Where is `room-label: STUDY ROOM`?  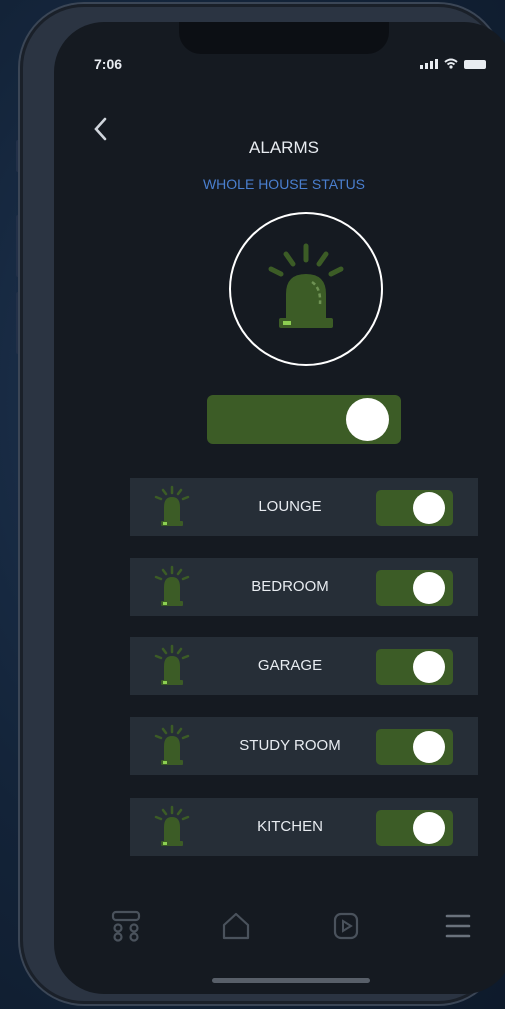 room-label: STUDY ROOM is located at coordinates (290, 745).